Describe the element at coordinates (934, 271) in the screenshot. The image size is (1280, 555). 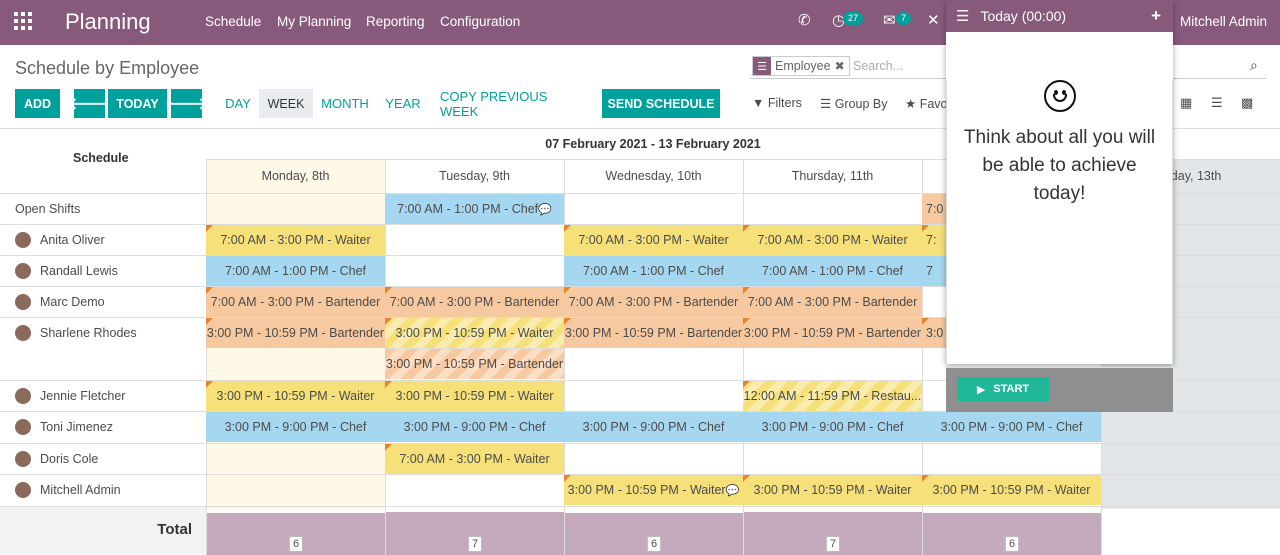
I see `shift-pill: 7` at that location.